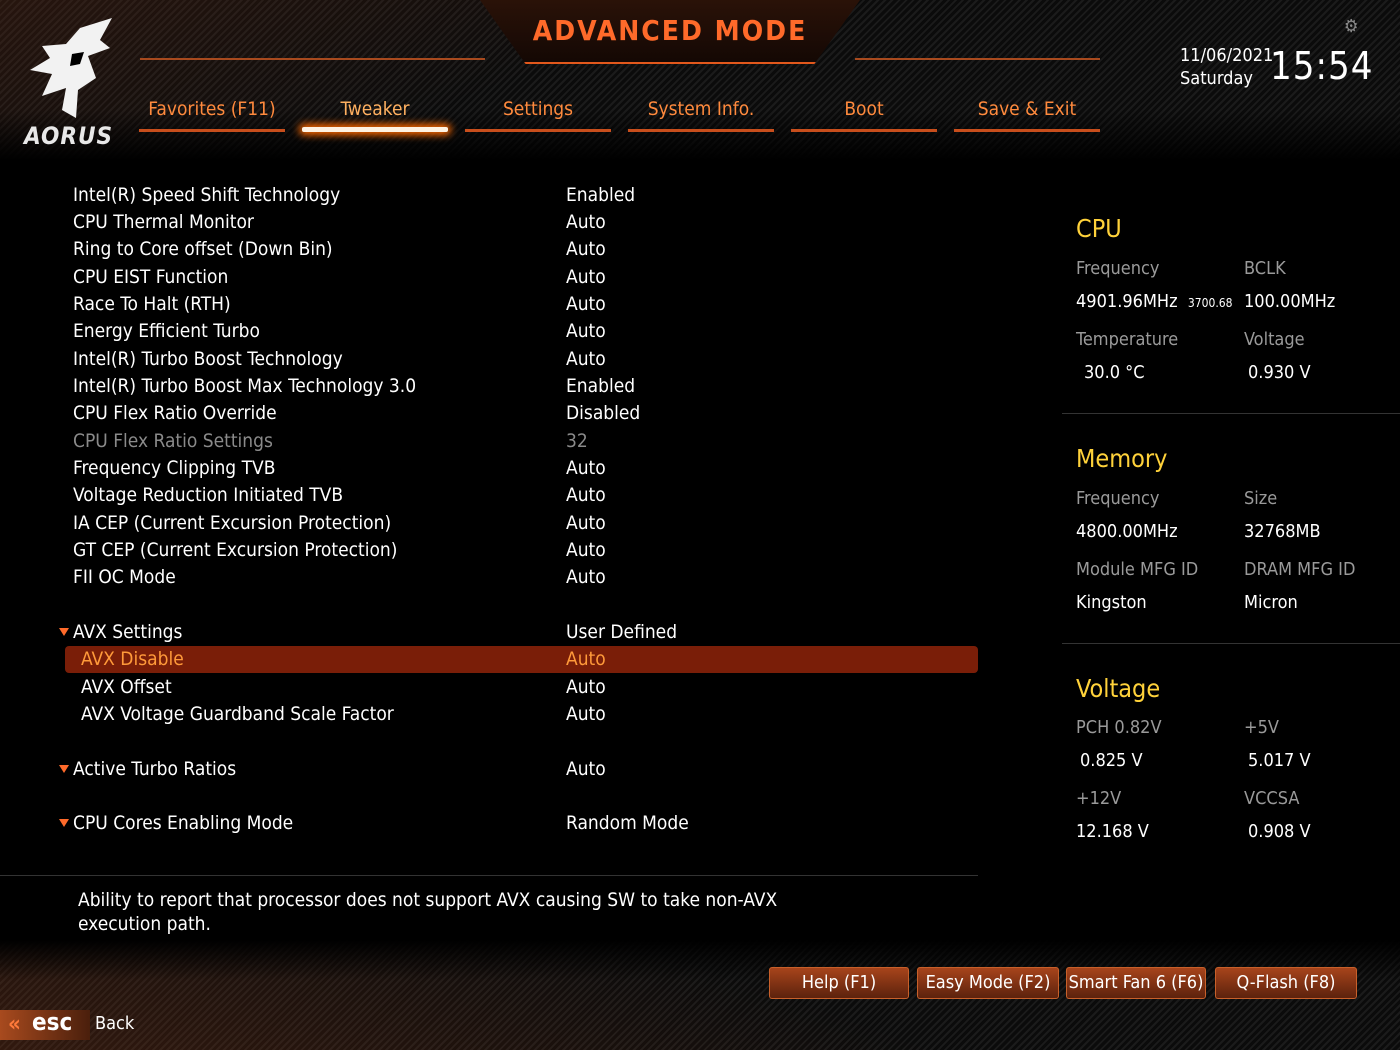 The height and width of the screenshot is (1050, 1400). What do you see at coordinates (151, 277) in the screenshot?
I see `setting-name: CPU EIST Function` at bounding box center [151, 277].